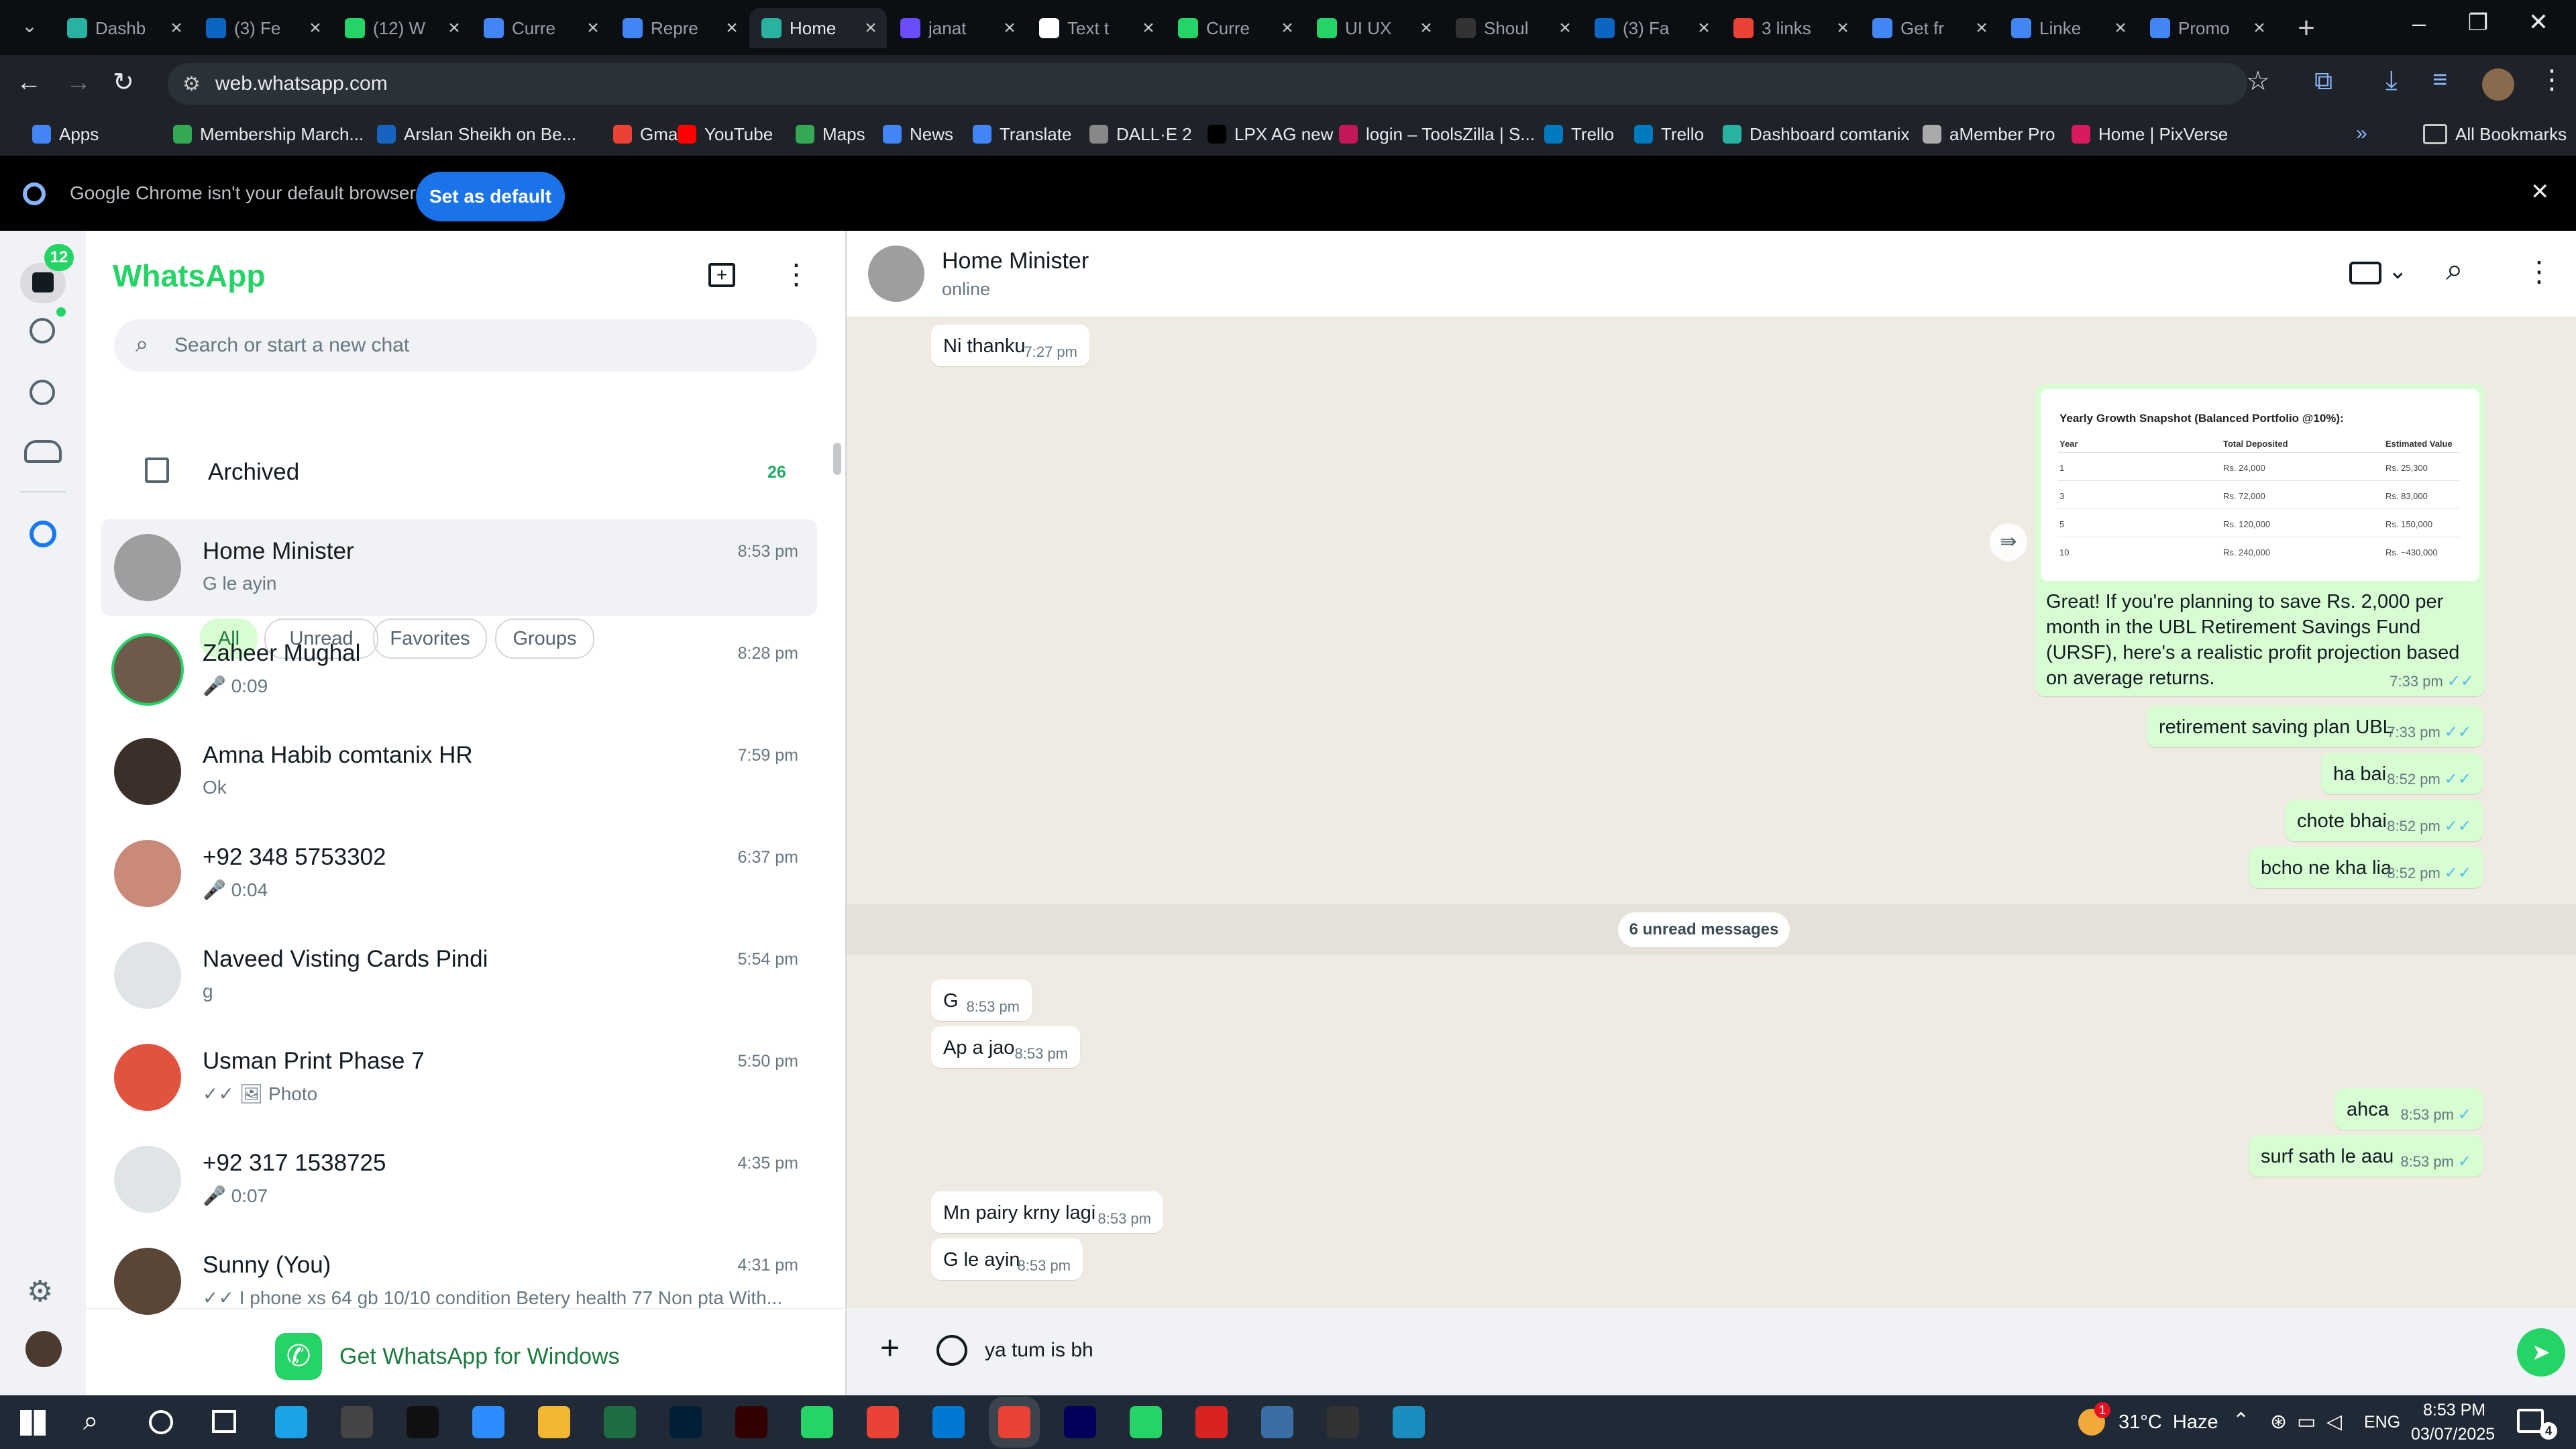 The height and width of the screenshot is (1449, 2576). I want to click on sticker-icon, so click(951, 1350).